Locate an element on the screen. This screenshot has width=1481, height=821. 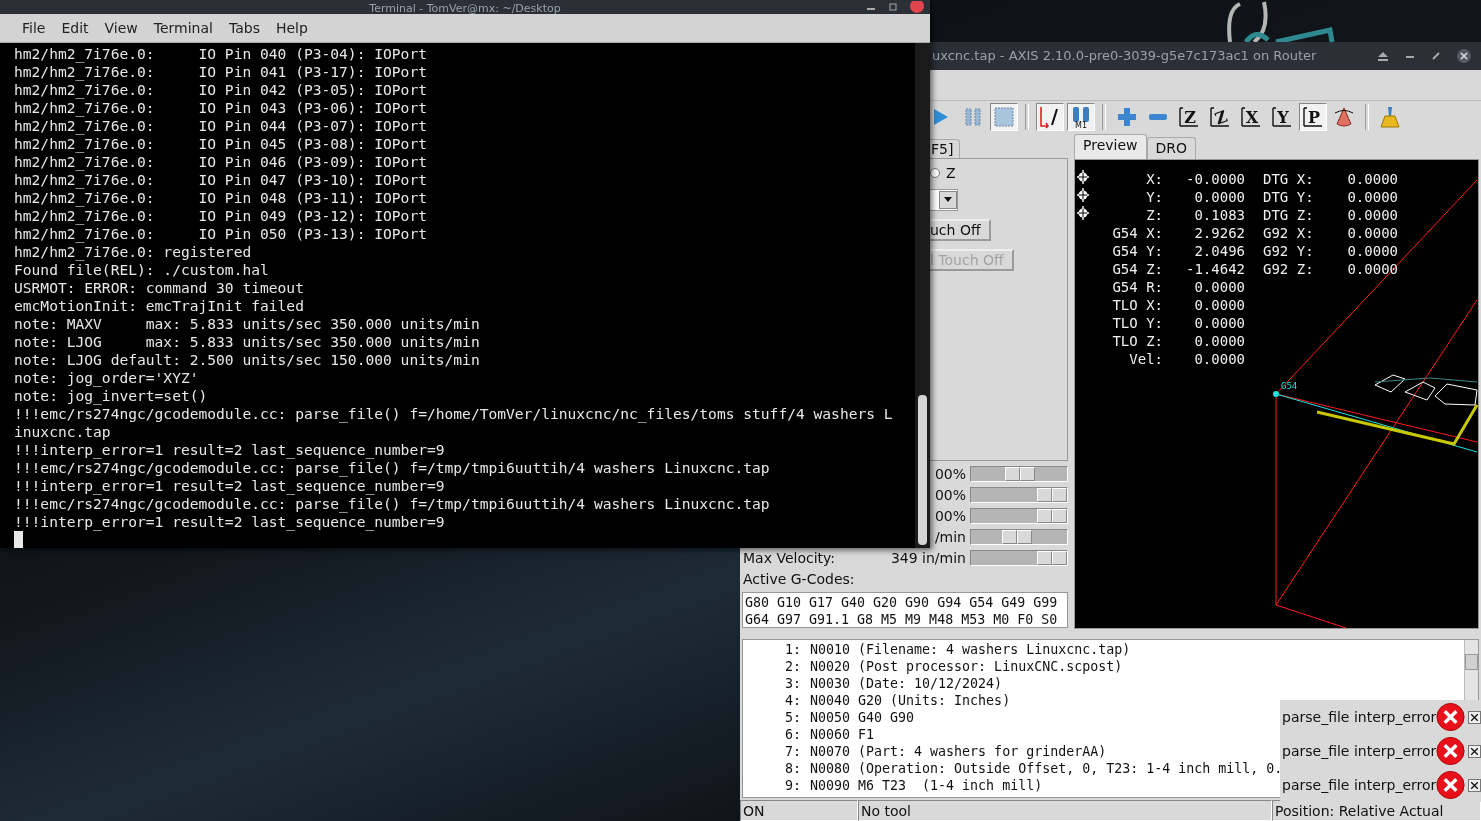
line-number: 4: is located at coordinates (792, 700).